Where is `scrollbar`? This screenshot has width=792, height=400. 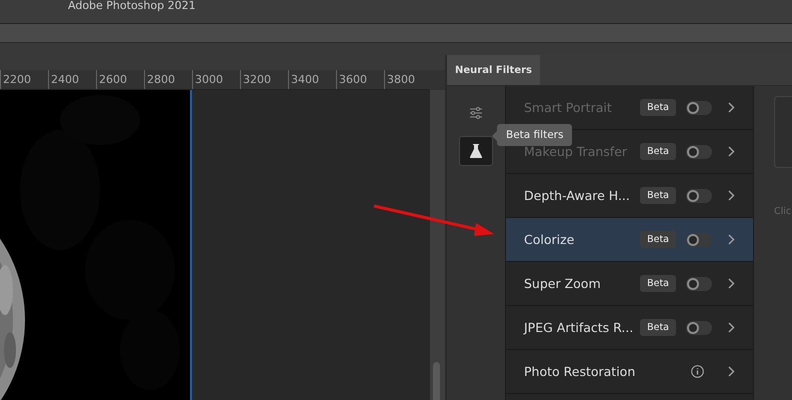
scrollbar is located at coordinates (437, 245).